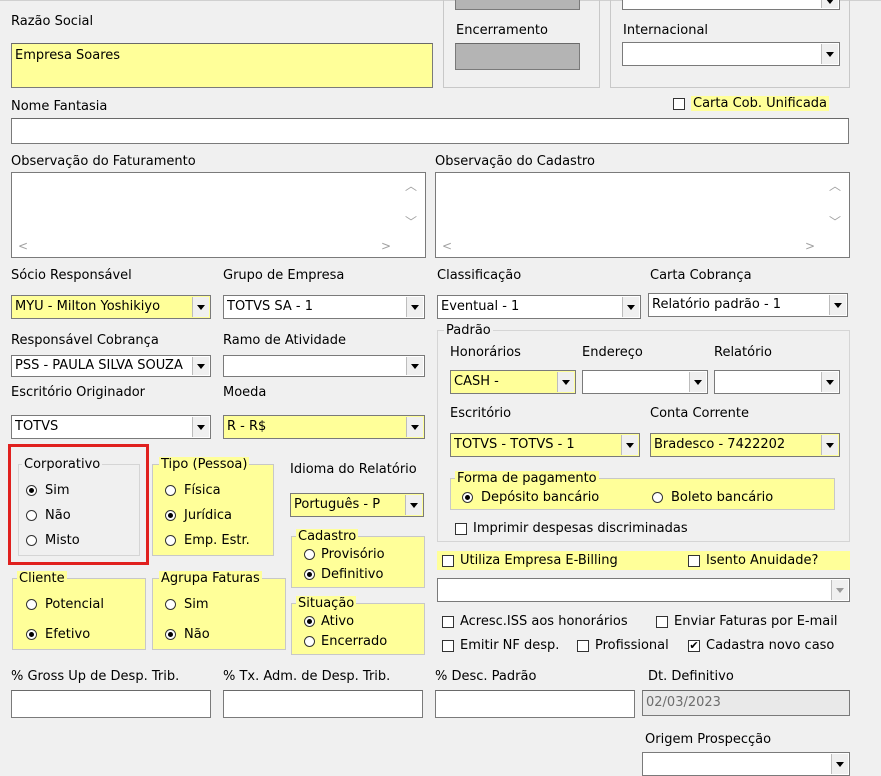 This screenshot has width=881, height=776. I want to click on check-icon: ✔, so click(694, 645).